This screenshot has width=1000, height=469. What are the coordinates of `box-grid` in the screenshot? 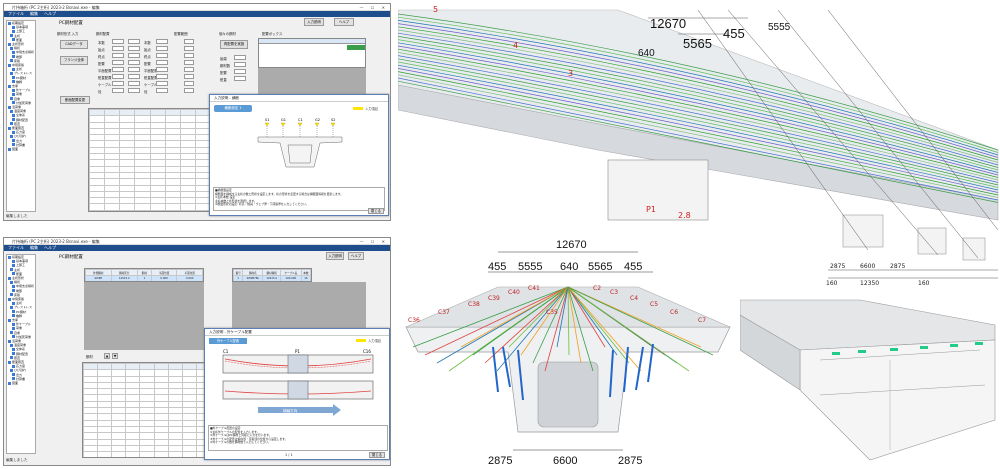 It's located at (312, 53).